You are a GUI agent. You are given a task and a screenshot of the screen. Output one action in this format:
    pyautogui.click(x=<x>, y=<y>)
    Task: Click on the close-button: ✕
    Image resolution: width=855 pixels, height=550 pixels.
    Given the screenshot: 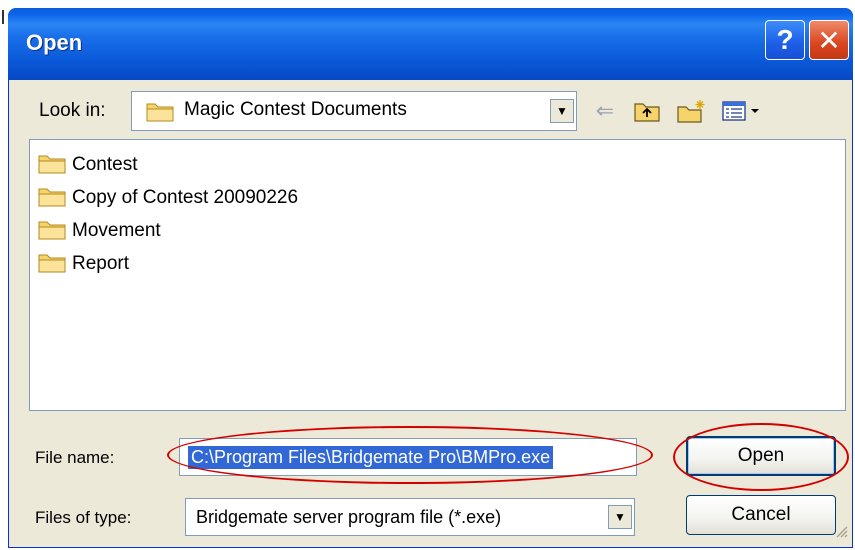 What is the action you would take?
    pyautogui.click(x=829, y=40)
    